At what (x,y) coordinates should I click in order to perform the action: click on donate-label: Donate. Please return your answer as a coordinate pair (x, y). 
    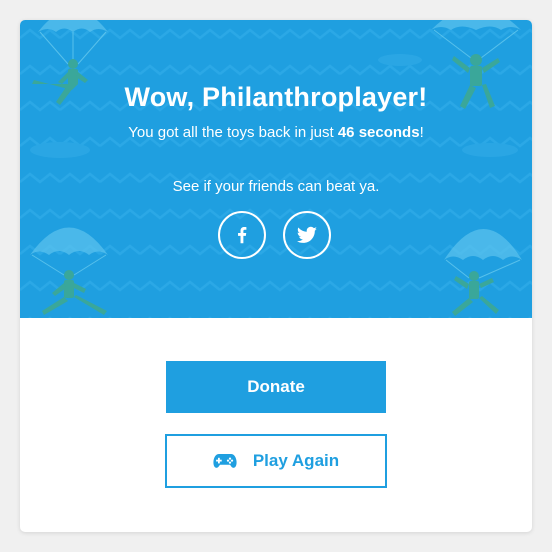
    Looking at the image, I should click on (276, 386).